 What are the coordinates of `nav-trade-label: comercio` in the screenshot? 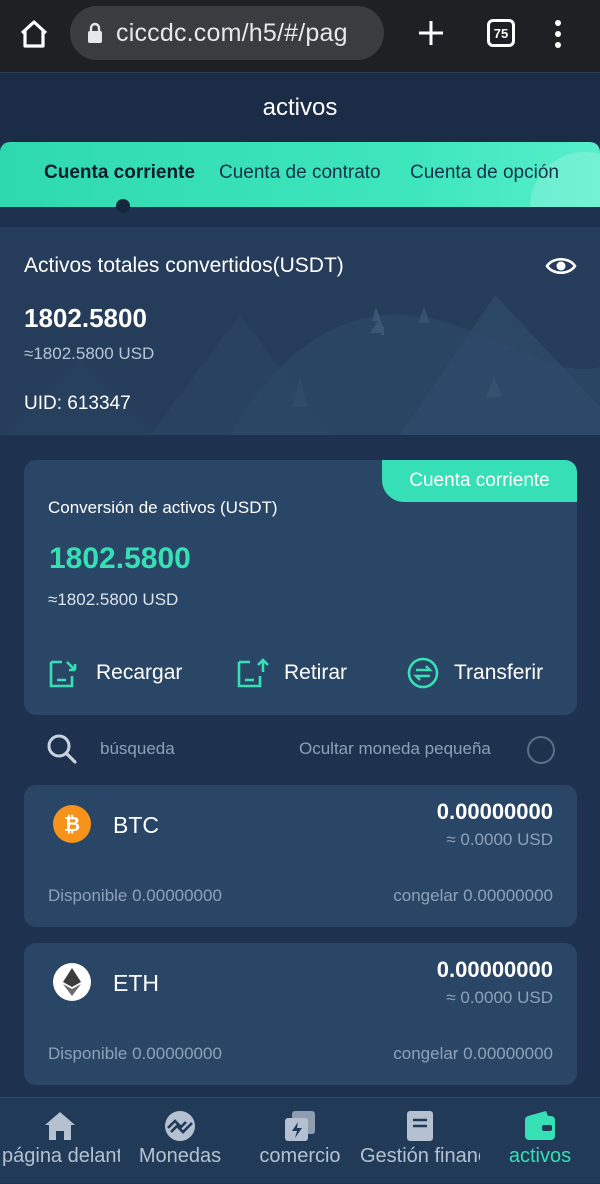 It's located at (300, 1156).